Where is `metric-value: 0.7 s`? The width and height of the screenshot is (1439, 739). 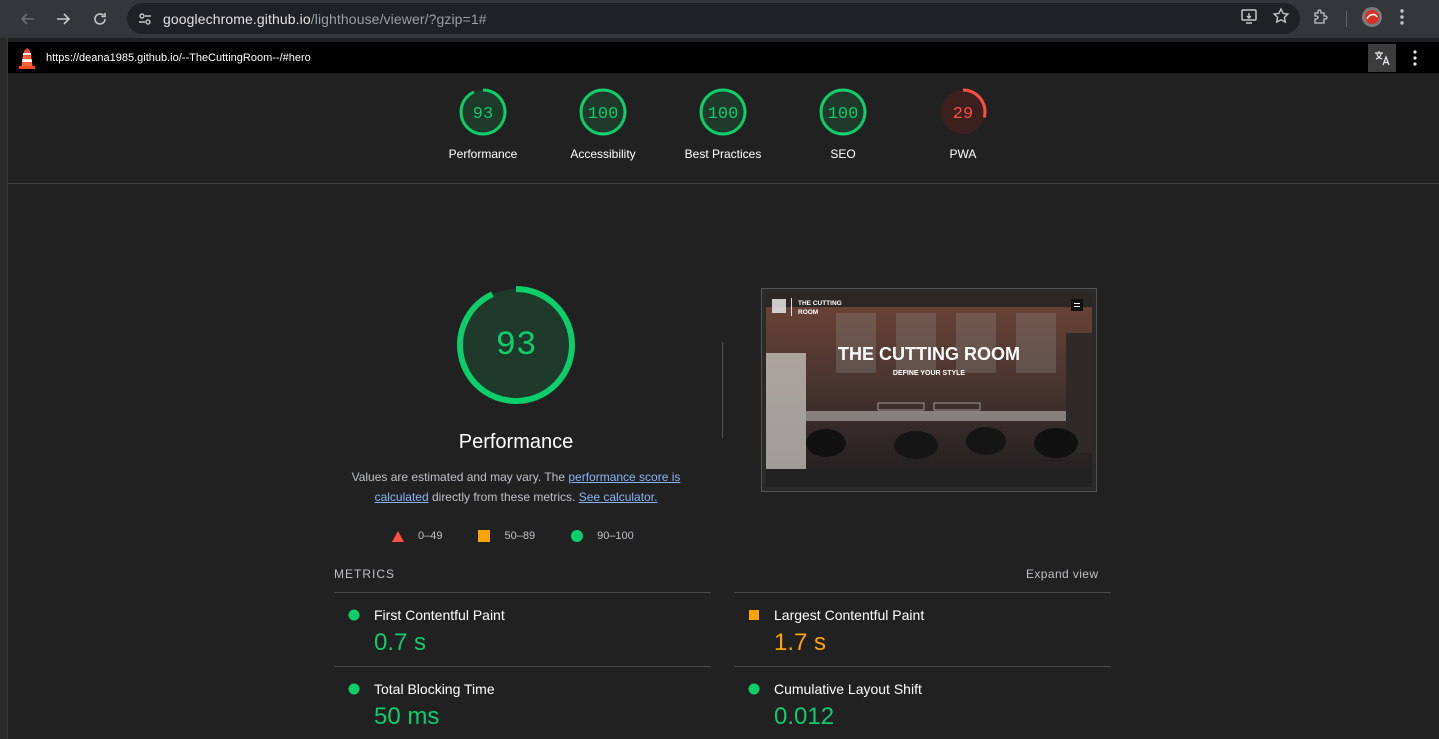
metric-value: 0.7 s is located at coordinates (400, 642).